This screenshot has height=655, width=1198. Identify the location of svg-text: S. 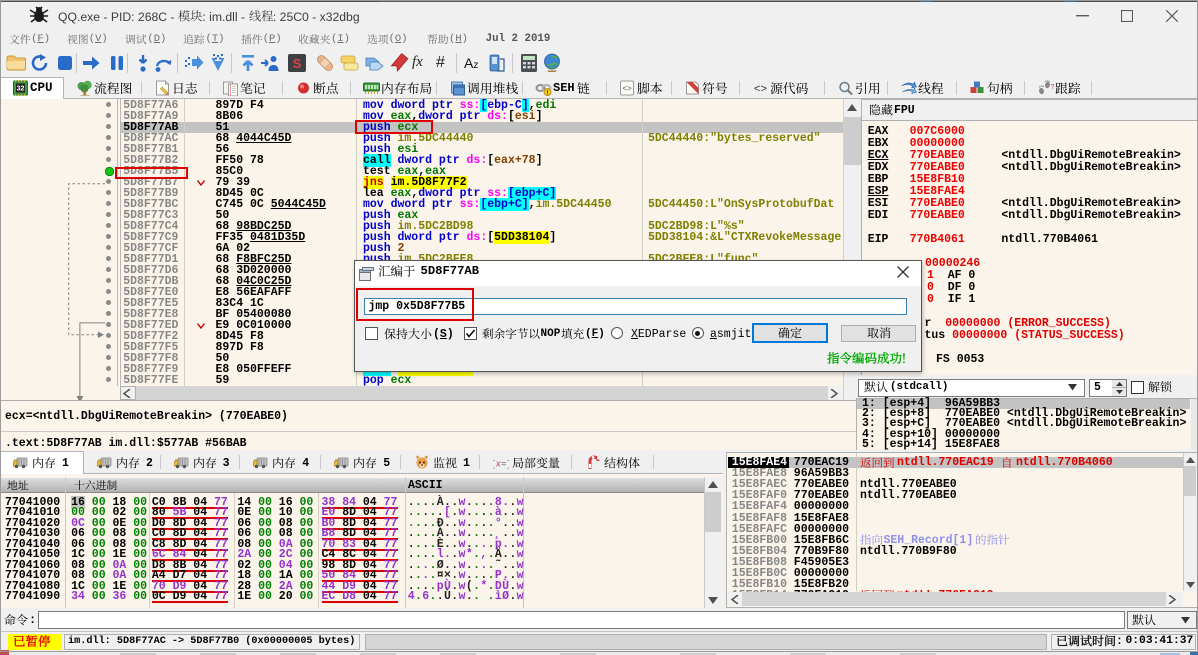
(297, 63).